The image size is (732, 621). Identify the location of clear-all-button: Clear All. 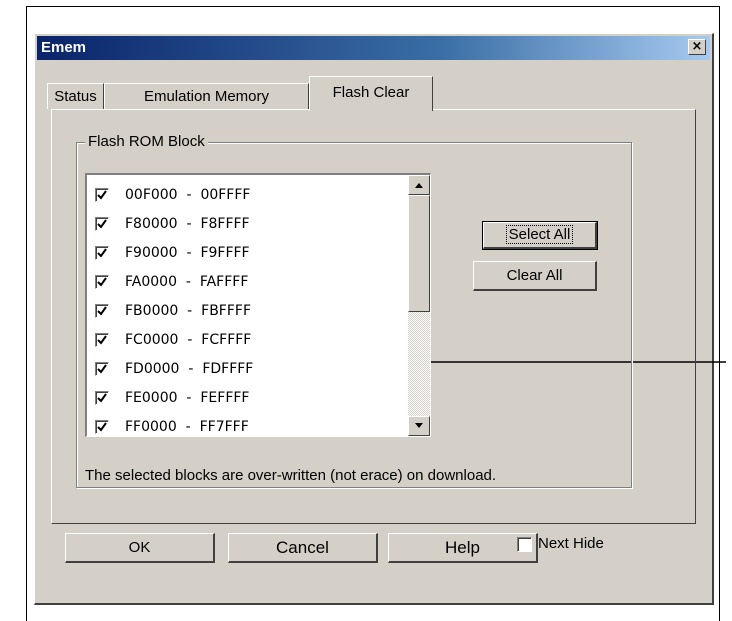
(535, 276).